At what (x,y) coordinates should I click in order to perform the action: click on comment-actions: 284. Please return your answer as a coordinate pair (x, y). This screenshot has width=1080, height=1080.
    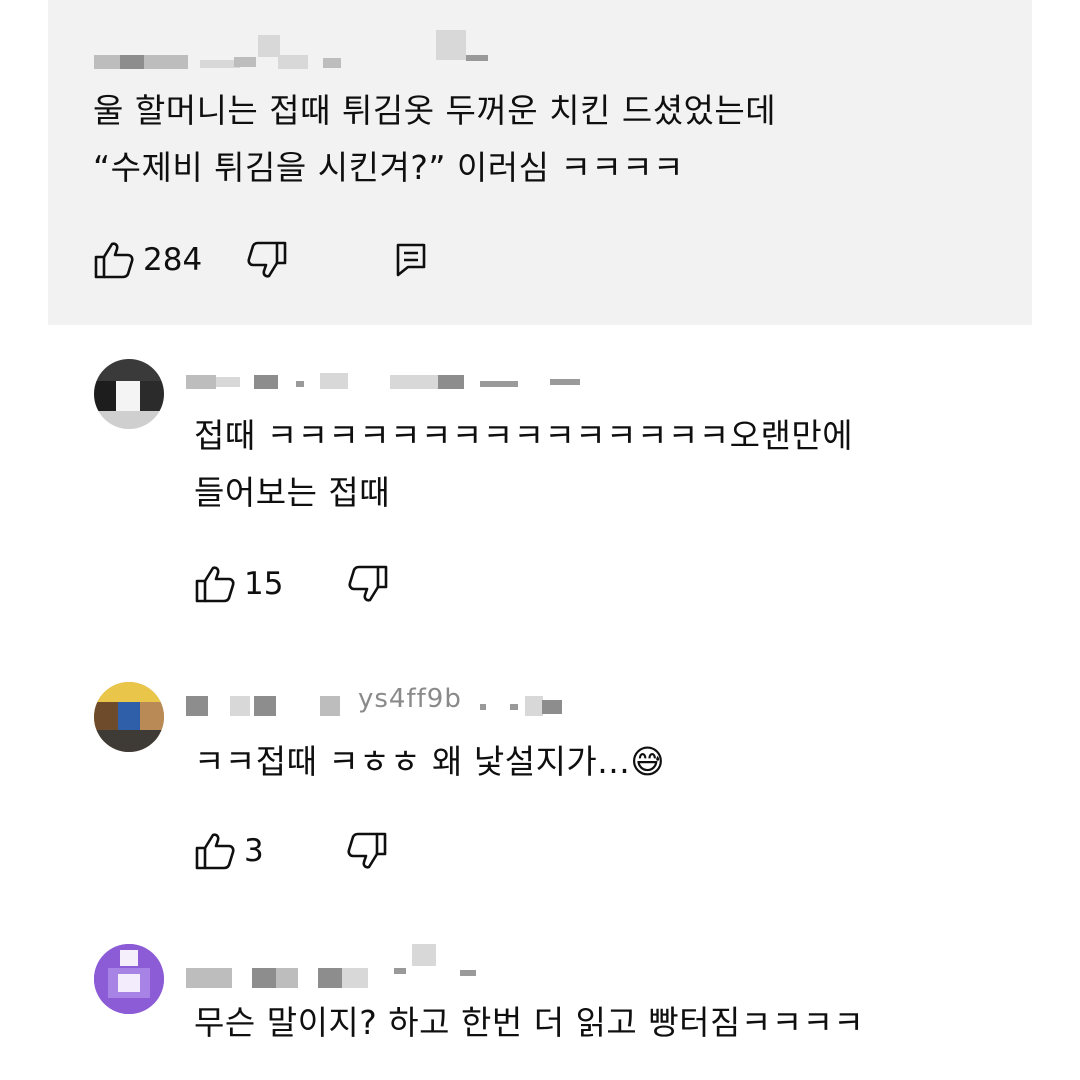
    Looking at the image, I should click on (260, 260).